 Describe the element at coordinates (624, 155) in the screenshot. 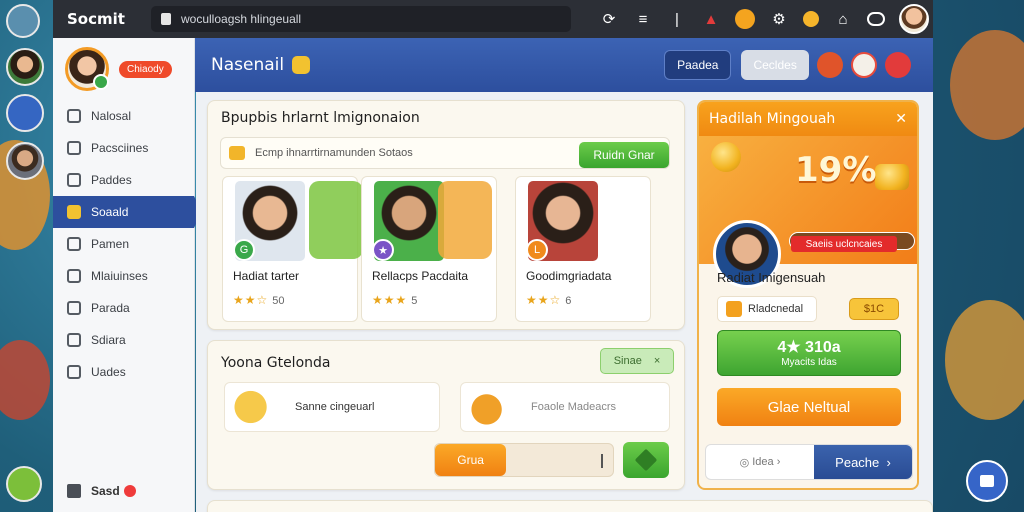

I see `promo-button: Ruidn Gnar` at that location.